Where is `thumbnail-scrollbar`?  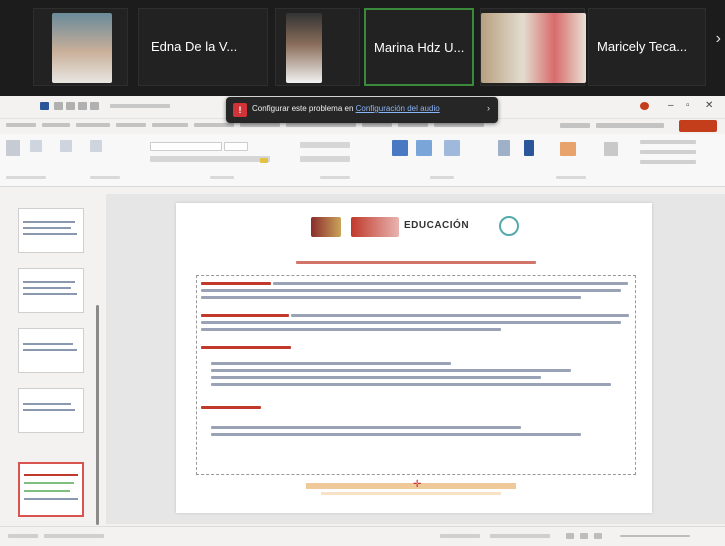 thumbnail-scrollbar is located at coordinates (97, 415).